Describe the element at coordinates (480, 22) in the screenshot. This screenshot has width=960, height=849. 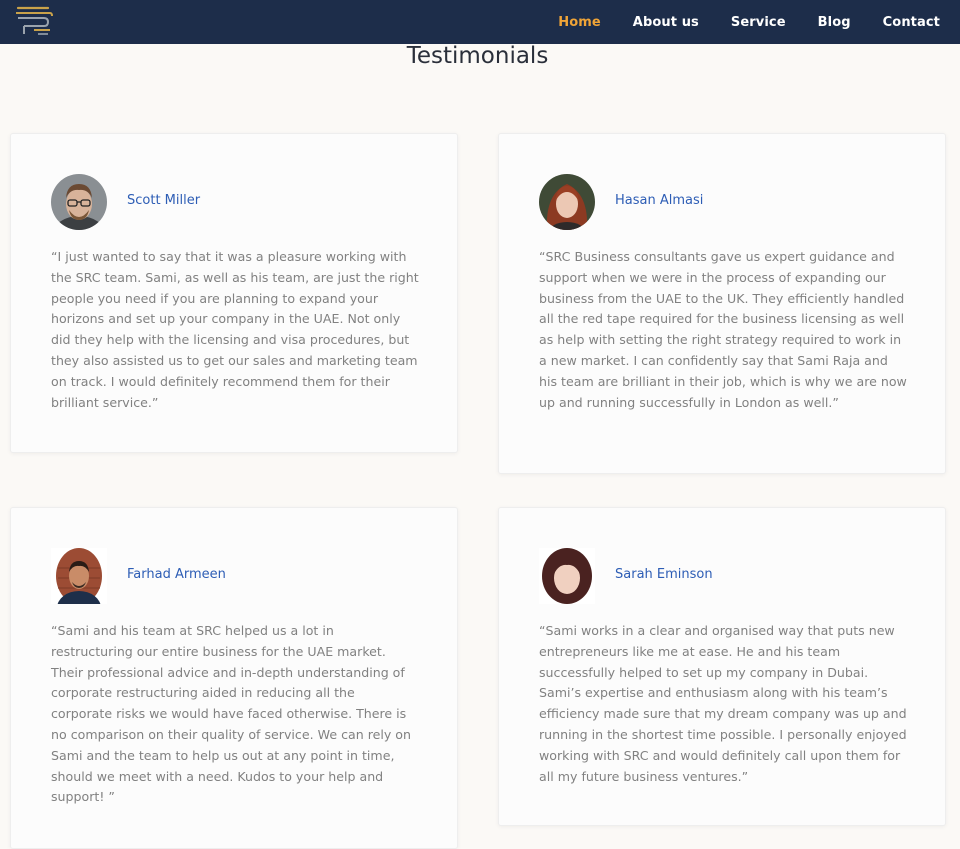
I see `top-navbar: Home About us Service Blog Contact` at that location.